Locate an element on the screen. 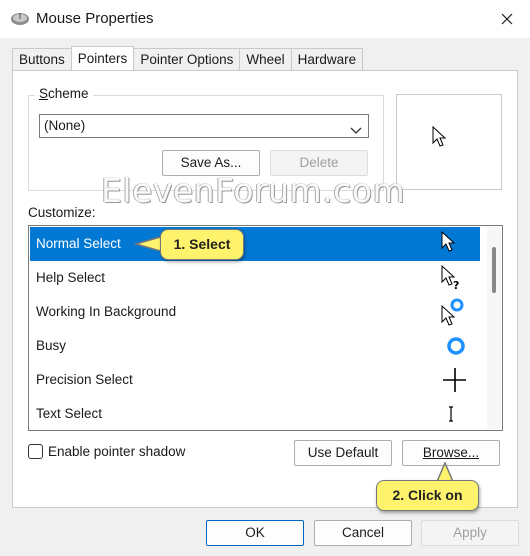 This screenshot has width=530, height=556. list-item-working-in-background: Working In Background is located at coordinates (255, 312).